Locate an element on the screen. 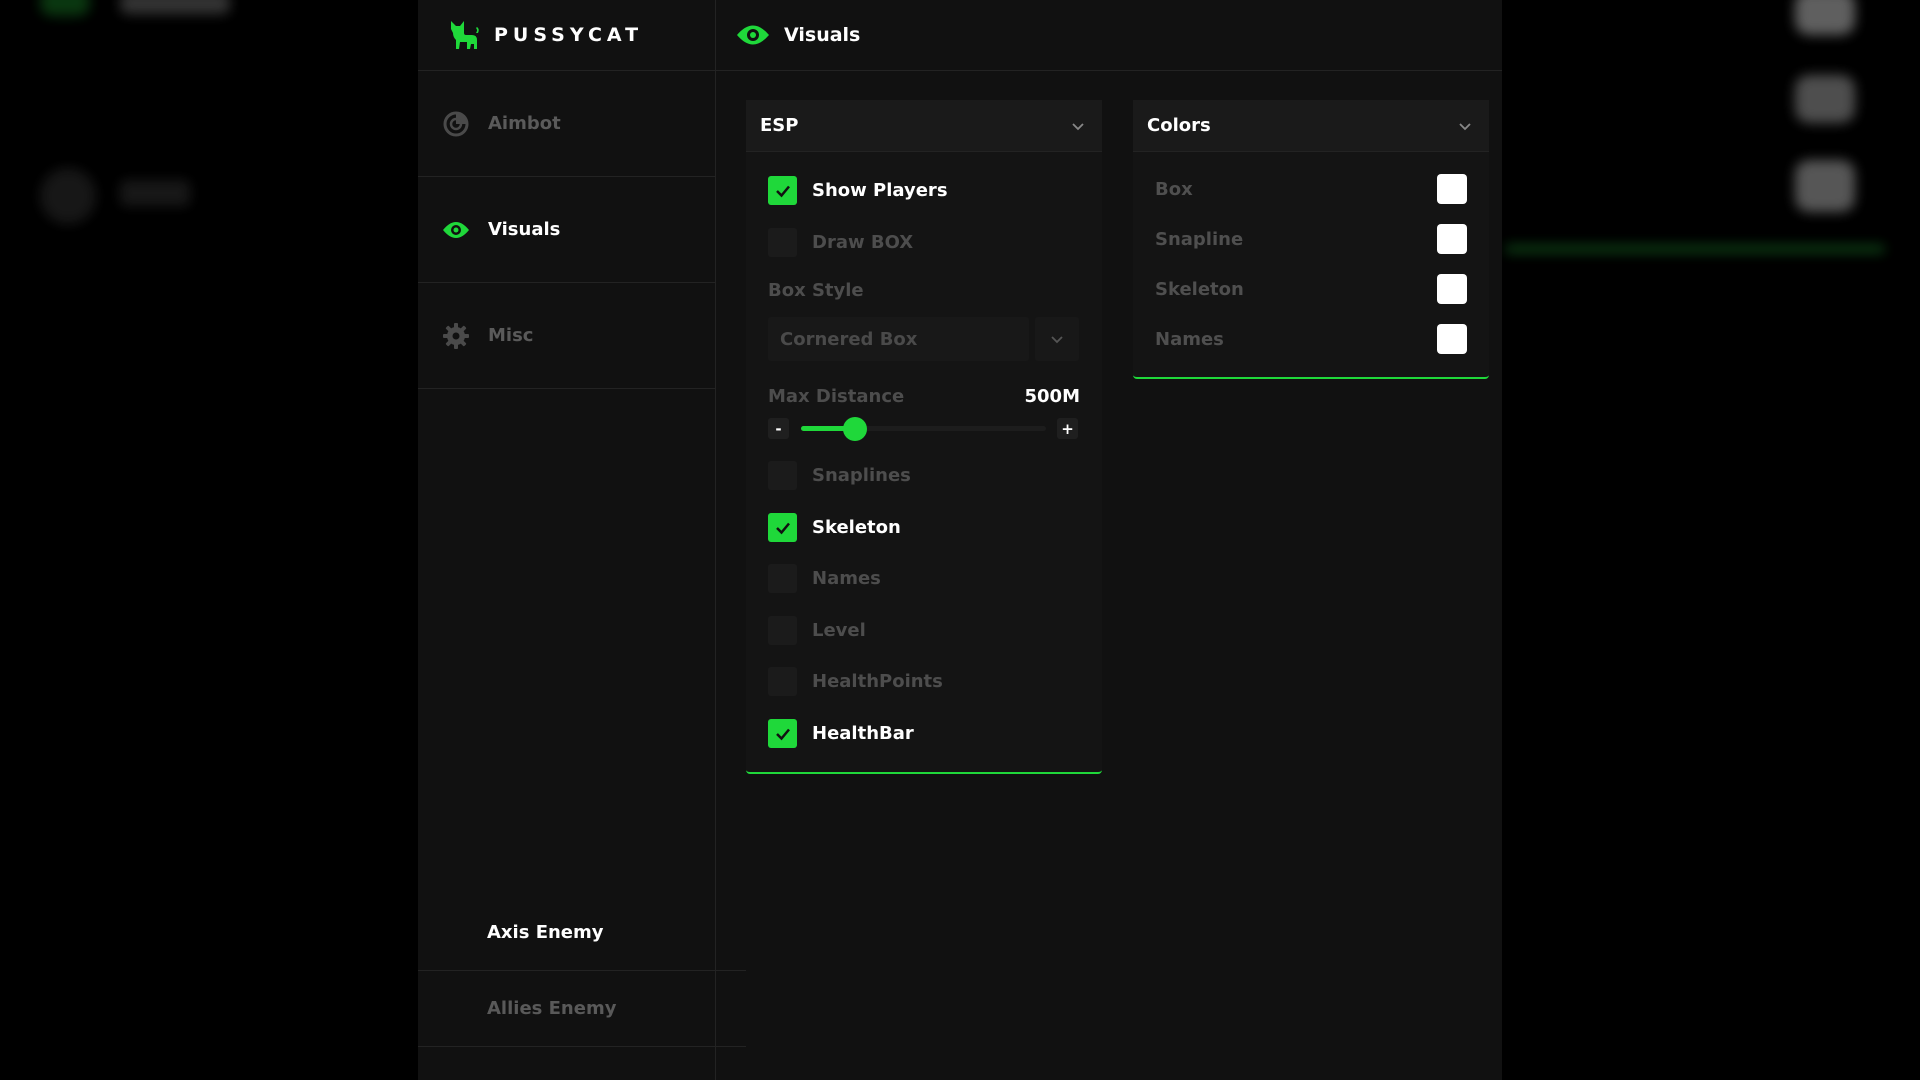 The image size is (1920, 1080). draw-box-checkbox: Draw BOX is located at coordinates (840, 242).